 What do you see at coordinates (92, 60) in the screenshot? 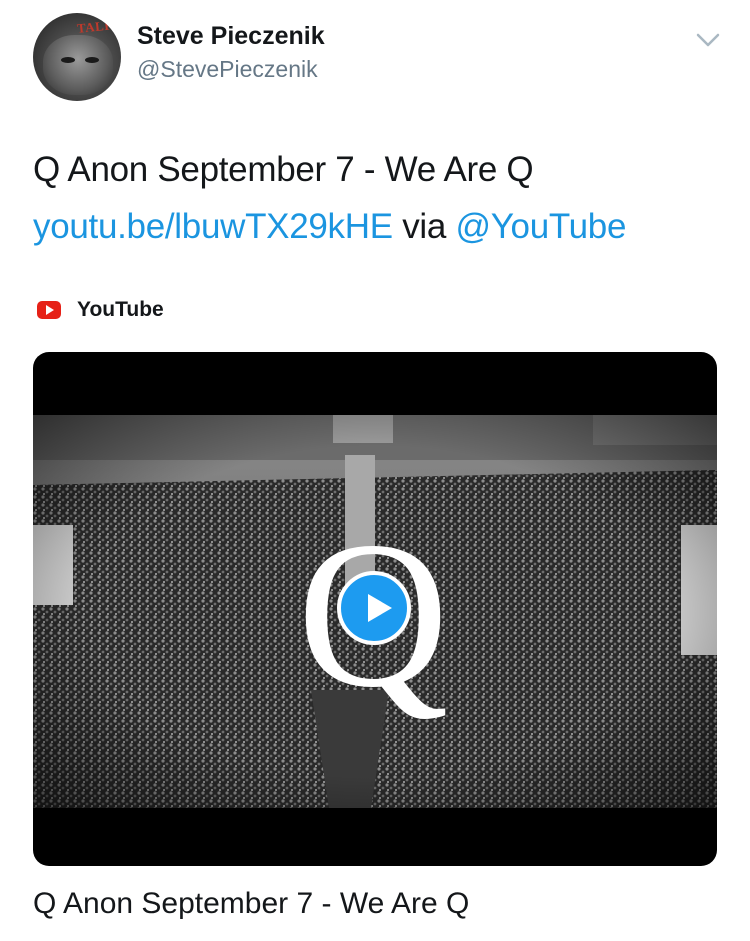
I see `avatar-eye-right` at bounding box center [92, 60].